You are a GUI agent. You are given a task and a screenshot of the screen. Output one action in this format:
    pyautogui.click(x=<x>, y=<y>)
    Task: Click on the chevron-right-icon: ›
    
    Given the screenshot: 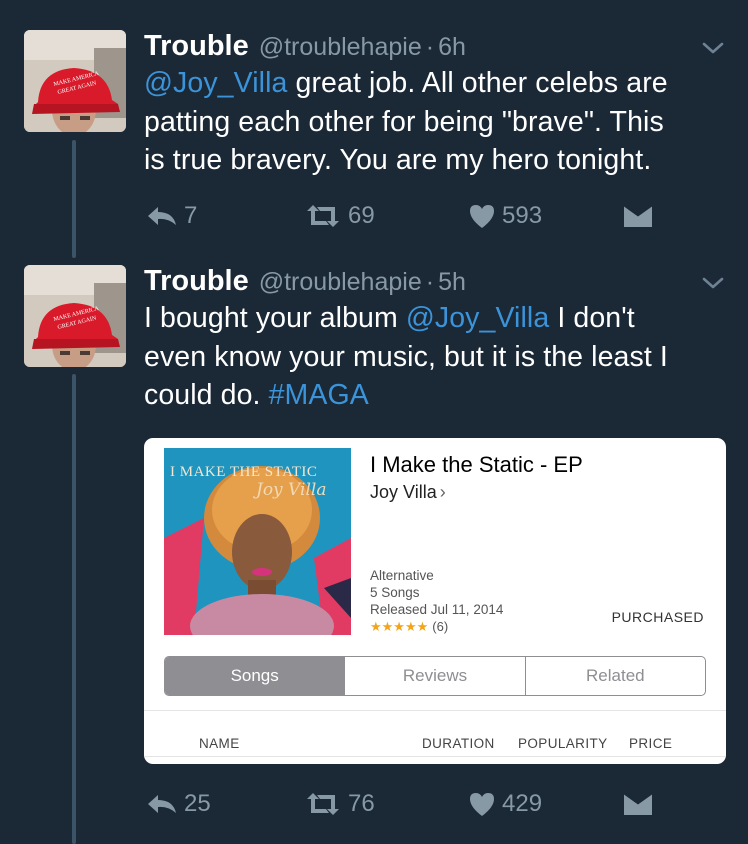 What is the action you would take?
    pyautogui.click(x=442, y=492)
    